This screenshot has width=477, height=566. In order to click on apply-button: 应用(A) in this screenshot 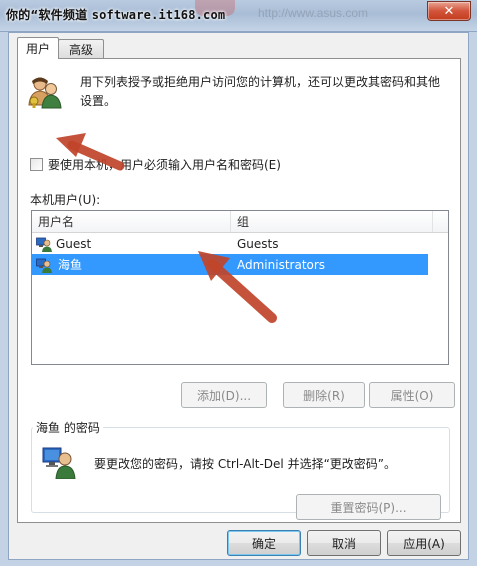, I will do `click(424, 543)`.